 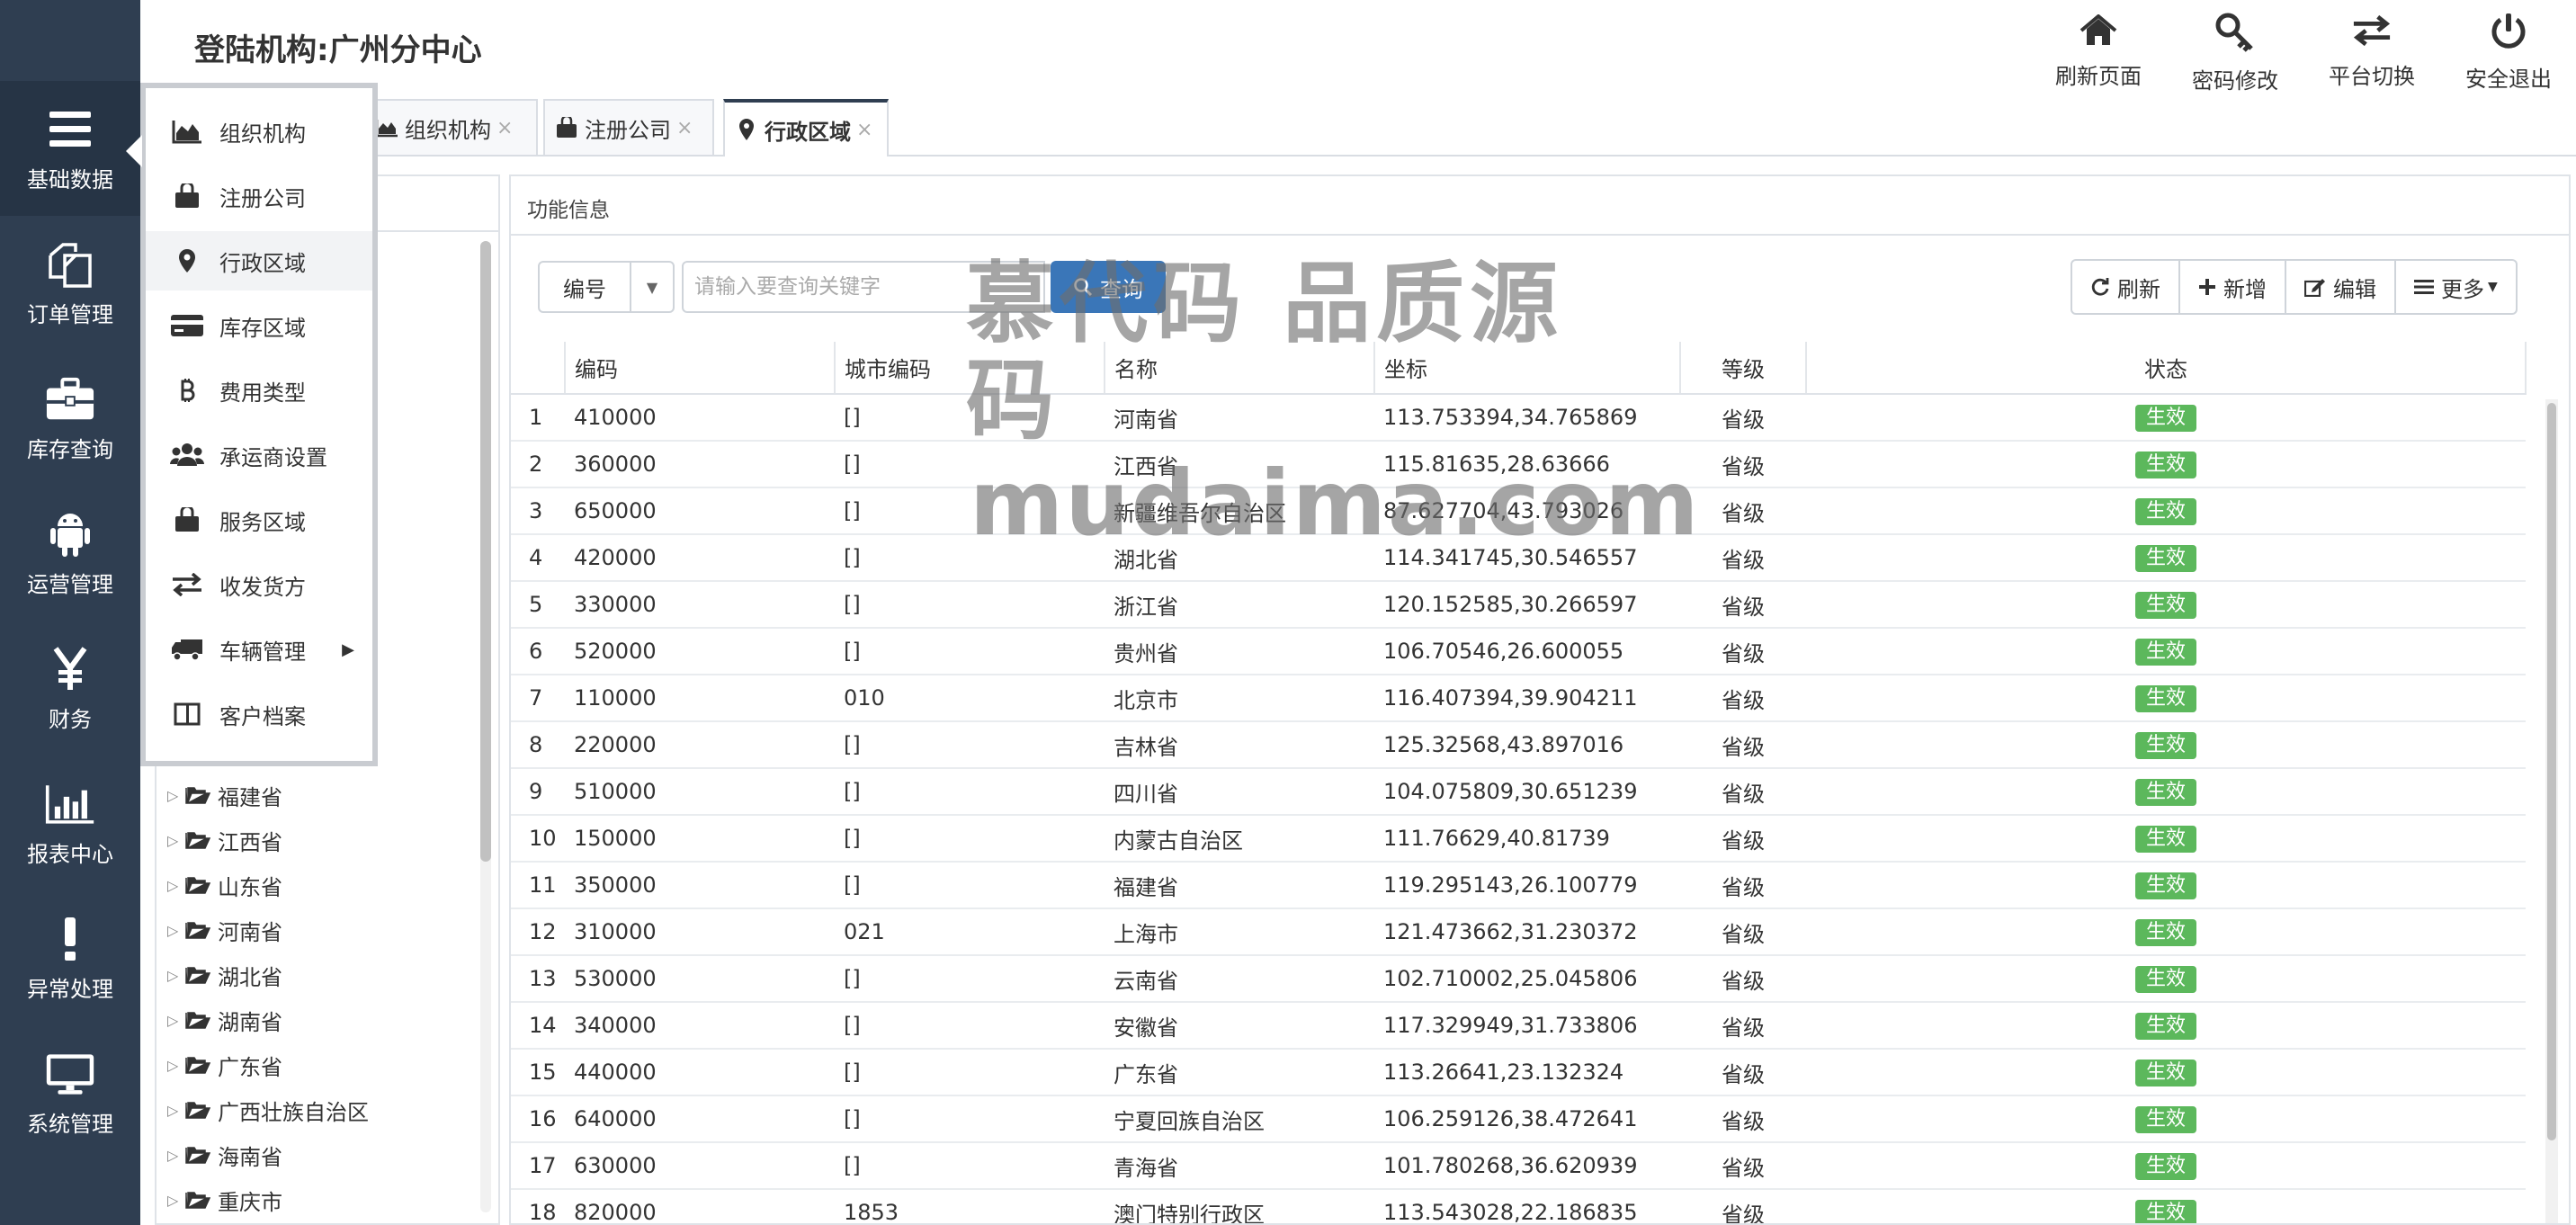 What do you see at coordinates (70, 719) in the screenshot?
I see `sidebar-label: 财务` at bounding box center [70, 719].